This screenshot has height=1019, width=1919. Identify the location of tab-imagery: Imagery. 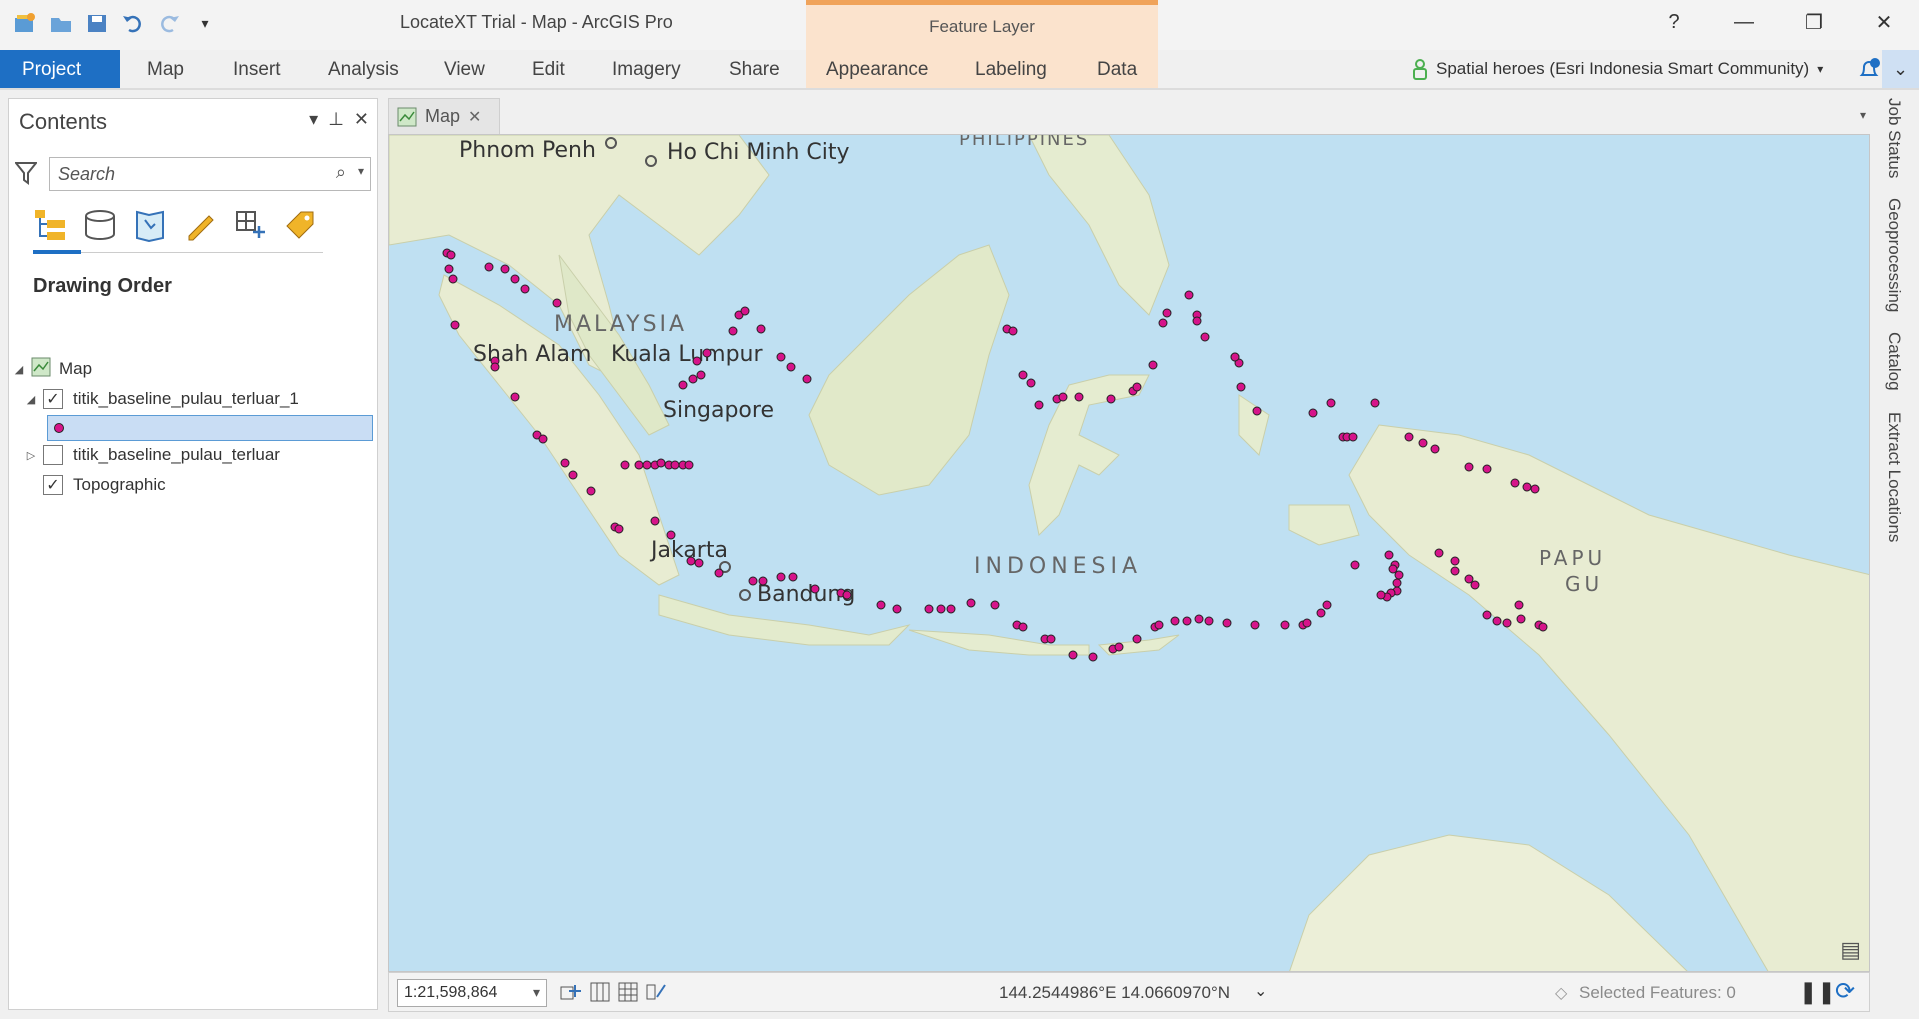
(646, 69).